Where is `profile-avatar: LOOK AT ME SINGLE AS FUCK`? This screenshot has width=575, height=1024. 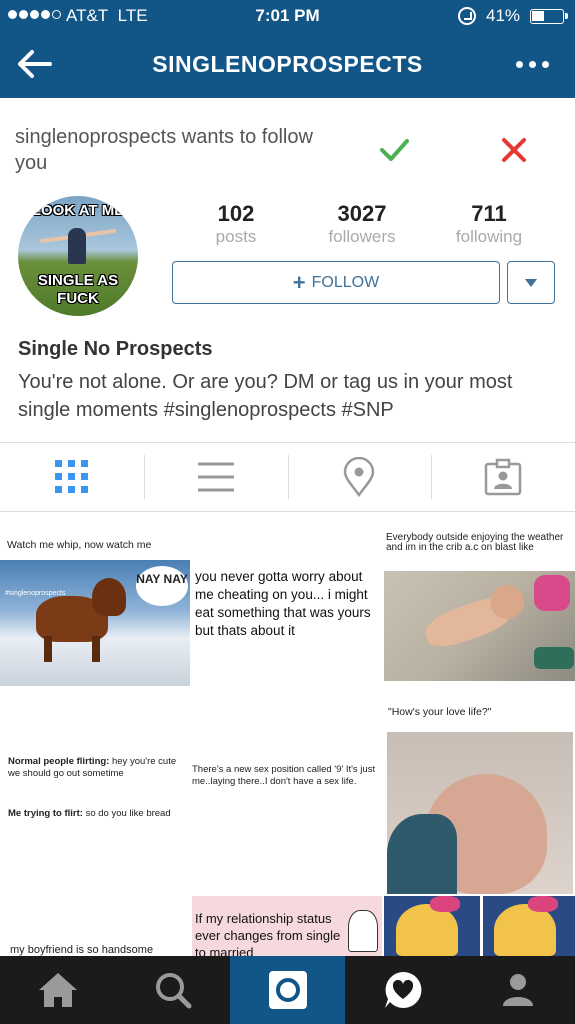 profile-avatar: LOOK AT ME SINGLE AS FUCK is located at coordinates (78, 256).